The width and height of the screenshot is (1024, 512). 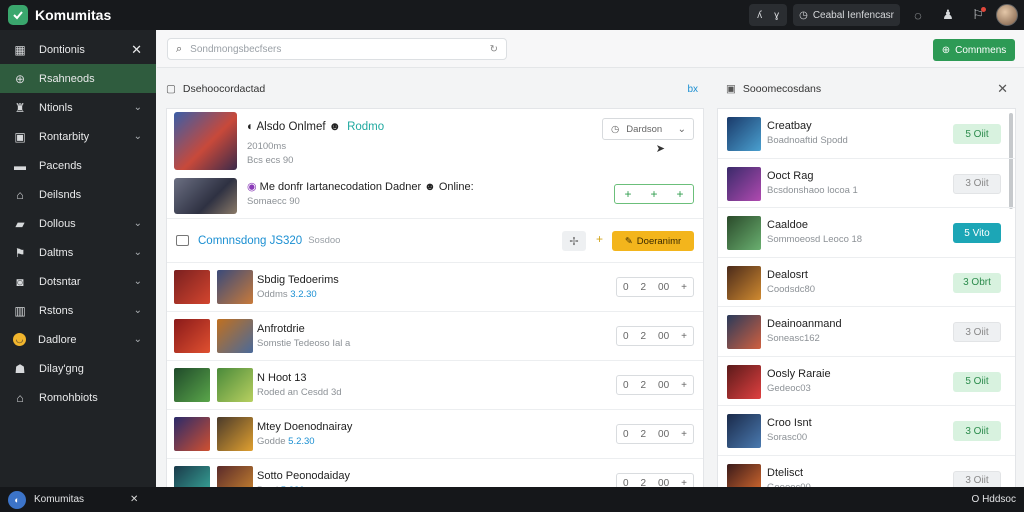 I want to click on panel-header-action: bx, so click(x=692, y=89).